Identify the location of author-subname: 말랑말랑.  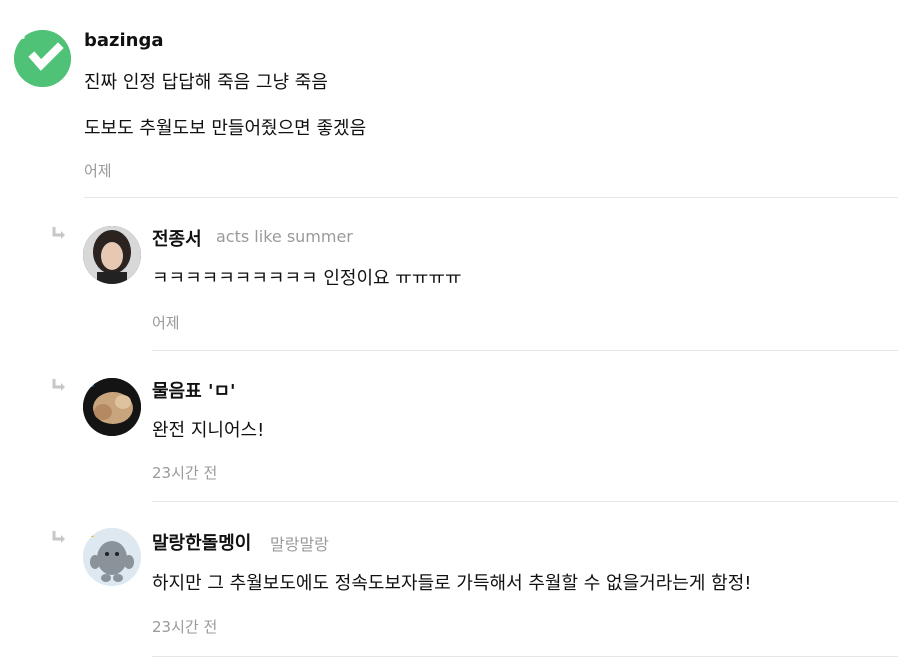
(299, 544).